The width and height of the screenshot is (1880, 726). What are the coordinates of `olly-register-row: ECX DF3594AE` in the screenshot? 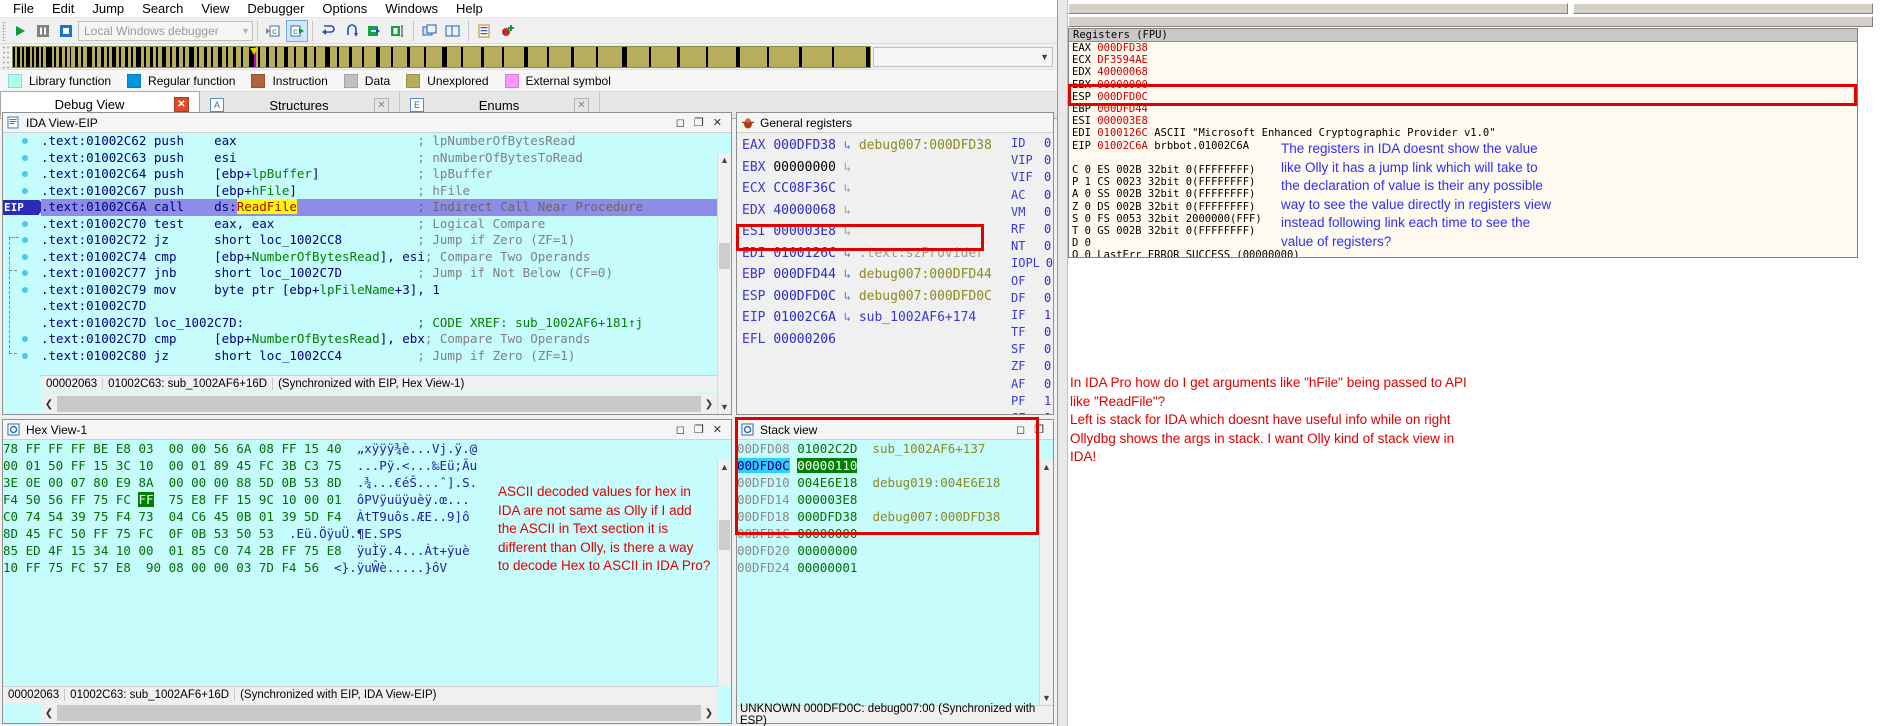 It's located at (1463, 60).